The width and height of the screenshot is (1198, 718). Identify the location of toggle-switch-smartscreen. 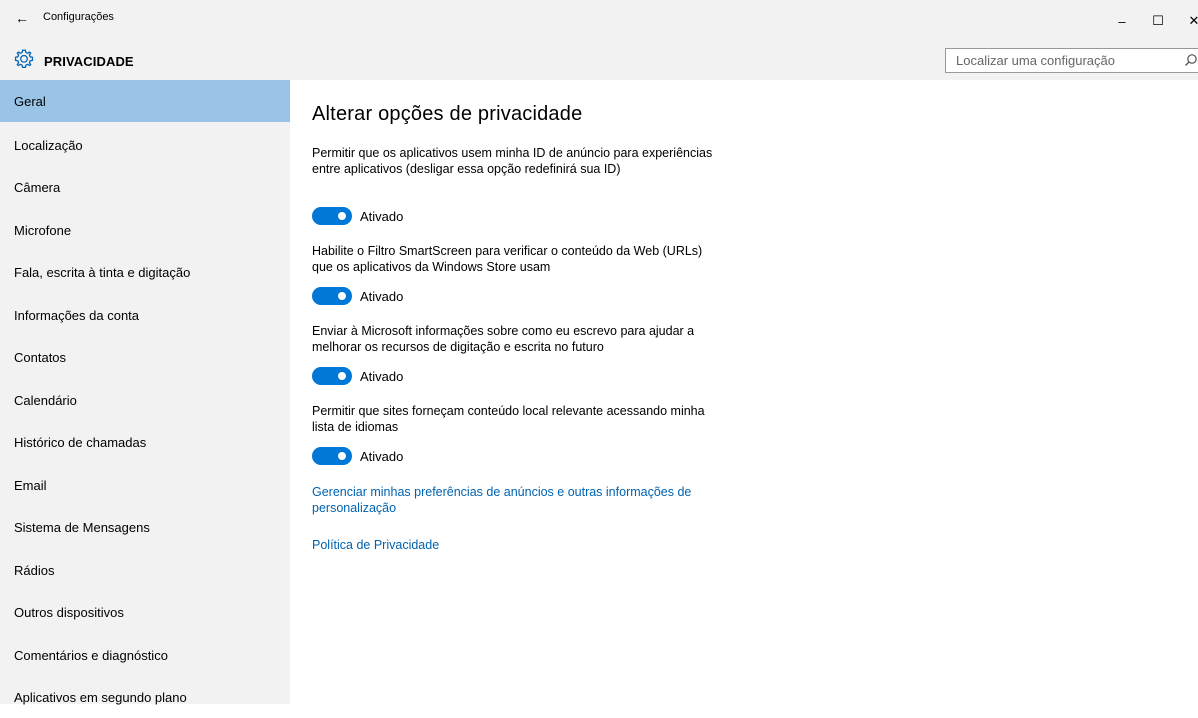
(332, 296).